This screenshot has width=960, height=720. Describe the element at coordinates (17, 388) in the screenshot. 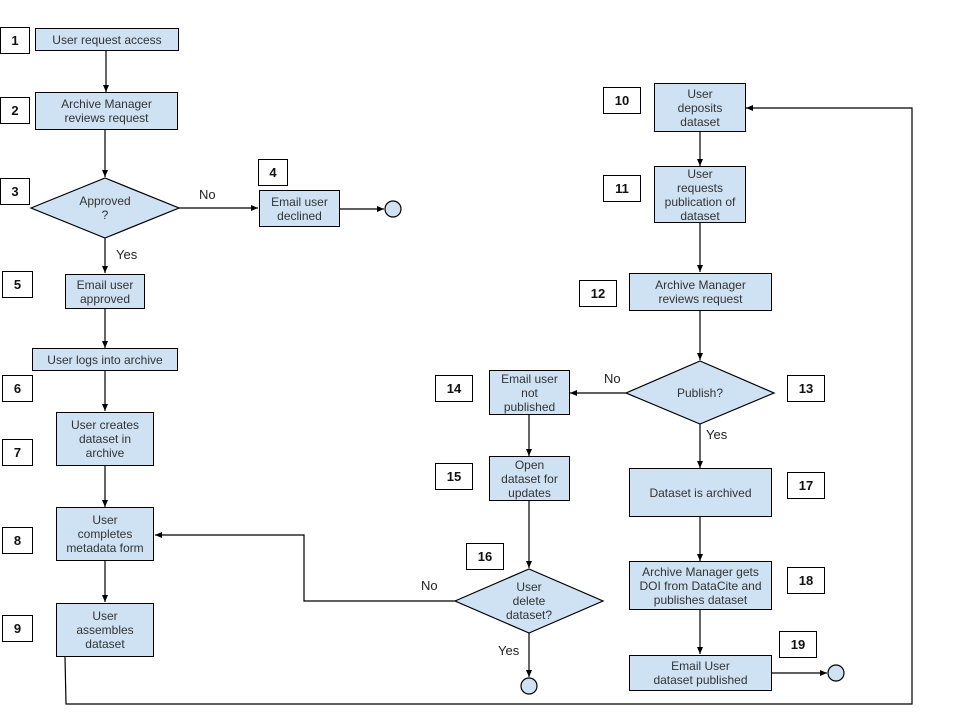

I see `step-number-6: 6` at that location.